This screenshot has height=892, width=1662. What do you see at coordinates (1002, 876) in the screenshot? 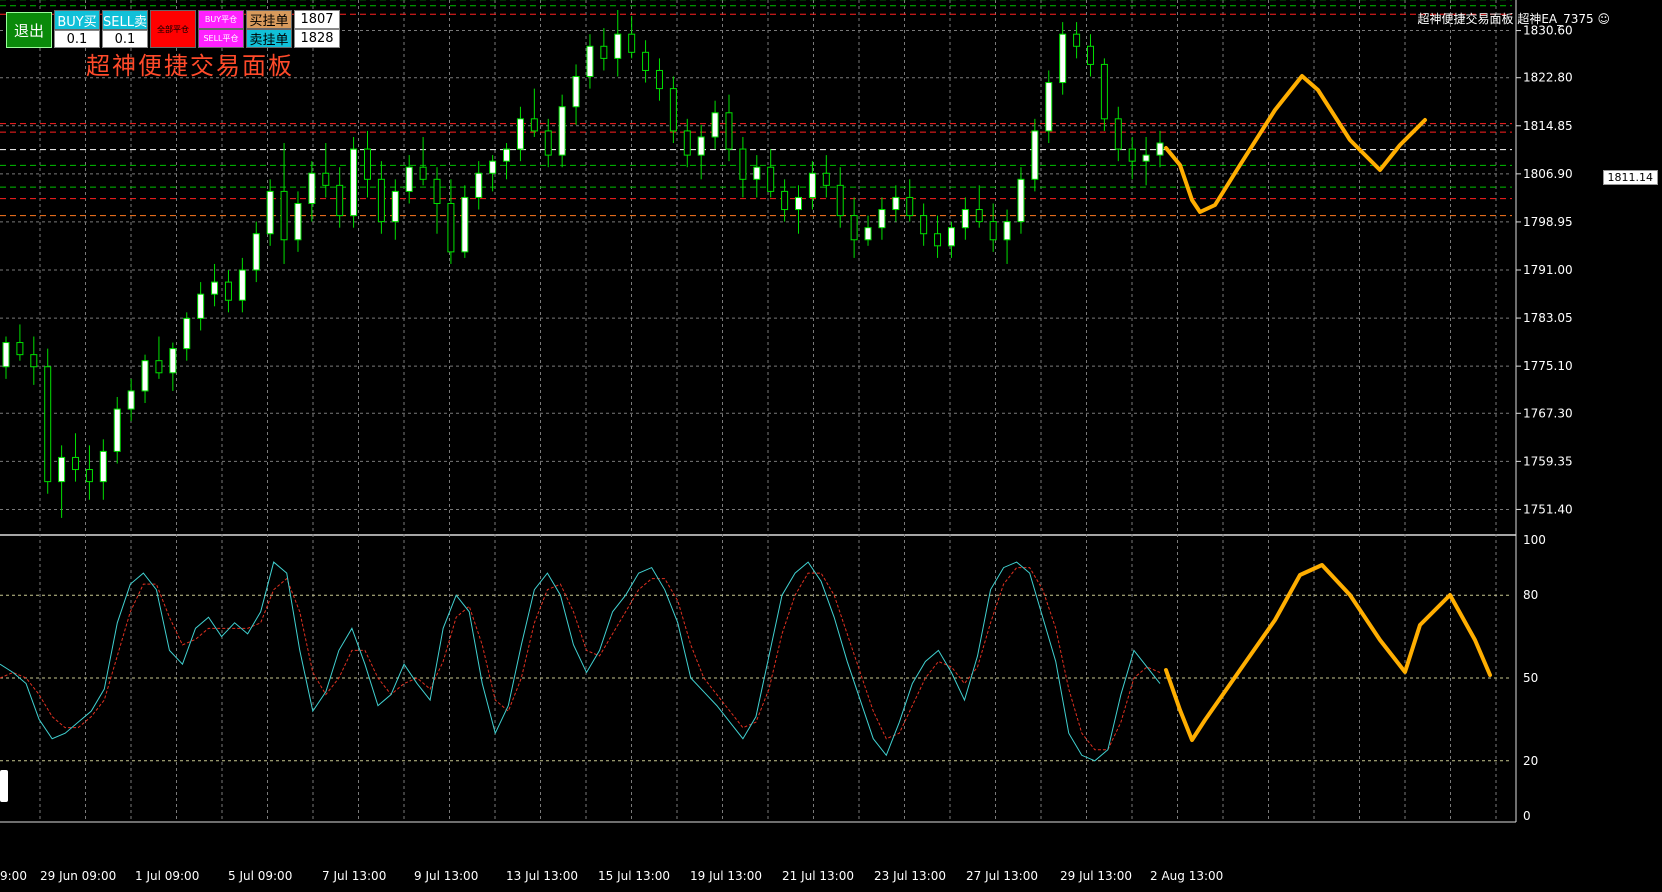
I see `time-axis-label: 27 Jul 13:00` at bounding box center [1002, 876].